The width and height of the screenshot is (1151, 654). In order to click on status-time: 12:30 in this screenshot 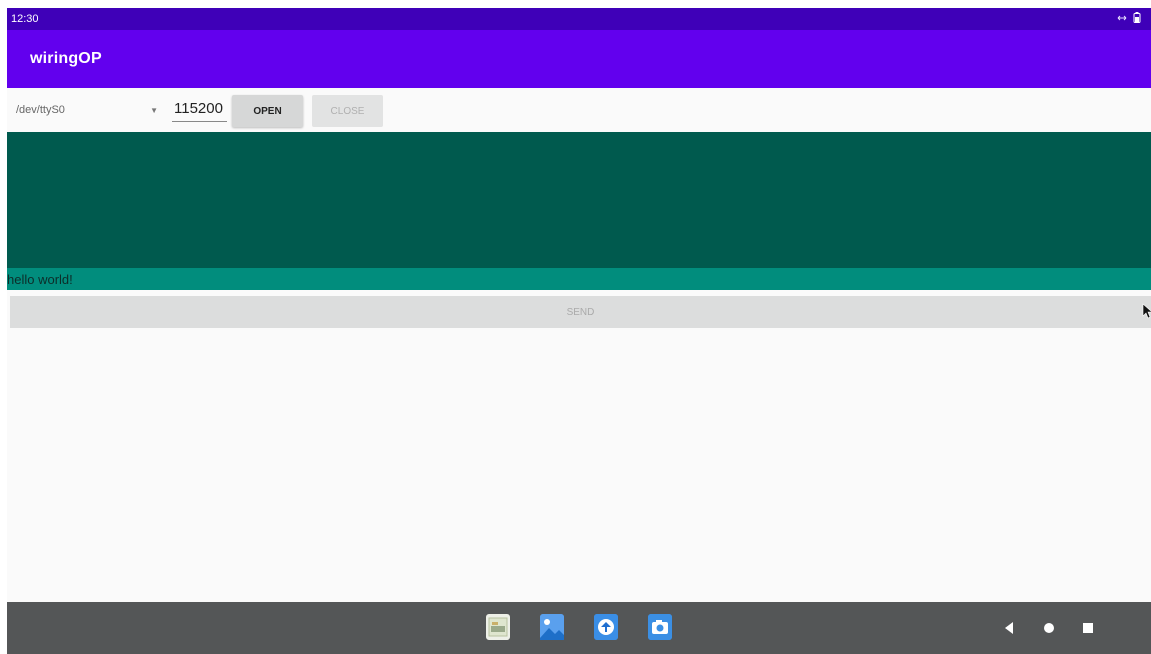, I will do `click(25, 19)`.